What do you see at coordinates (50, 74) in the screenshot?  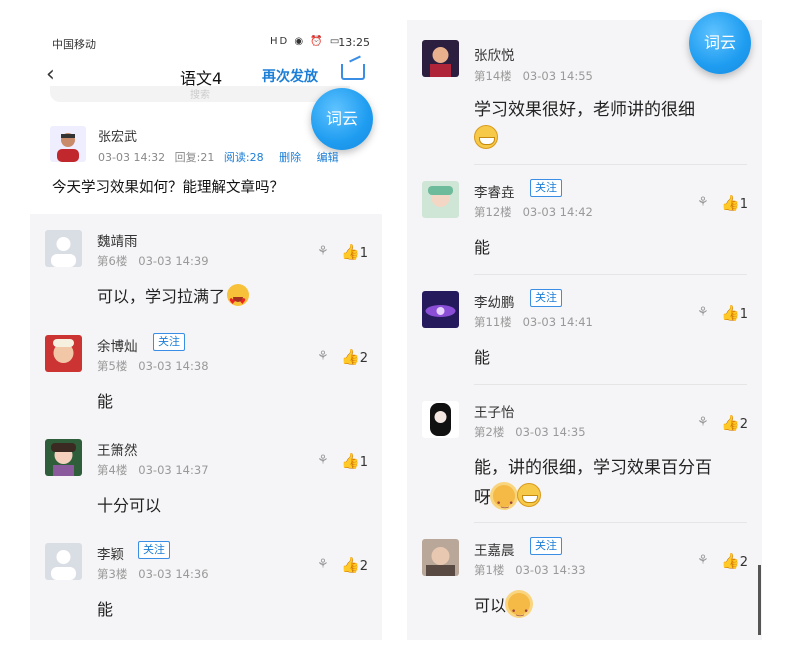 I see `back-arrow-icon: ‹` at bounding box center [50, 74].